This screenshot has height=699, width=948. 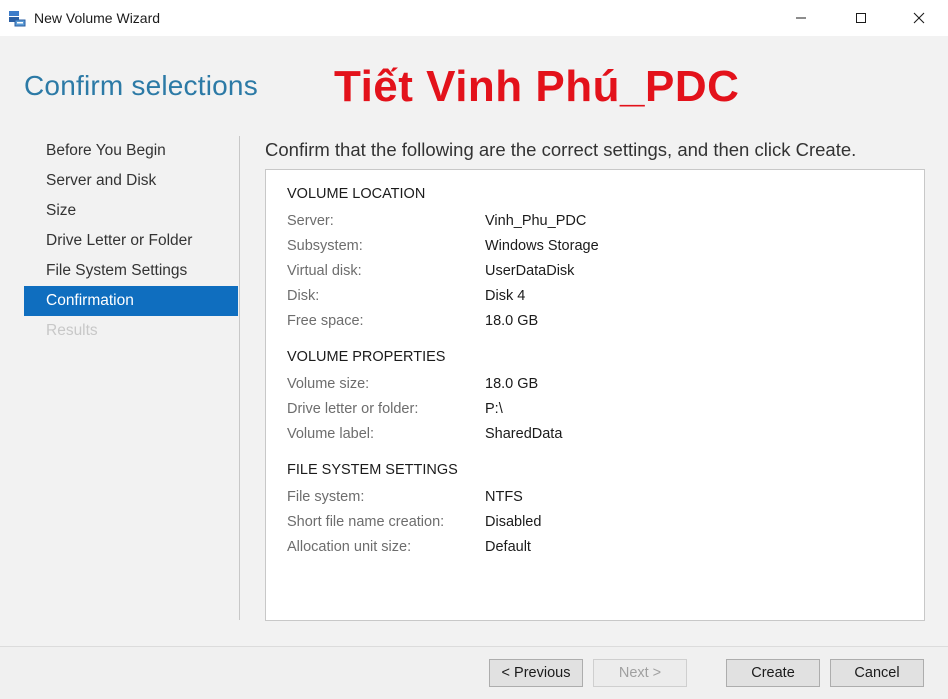 I want to click on section-title: VOLUME PROPERTIES, so click(x=366, y=357).